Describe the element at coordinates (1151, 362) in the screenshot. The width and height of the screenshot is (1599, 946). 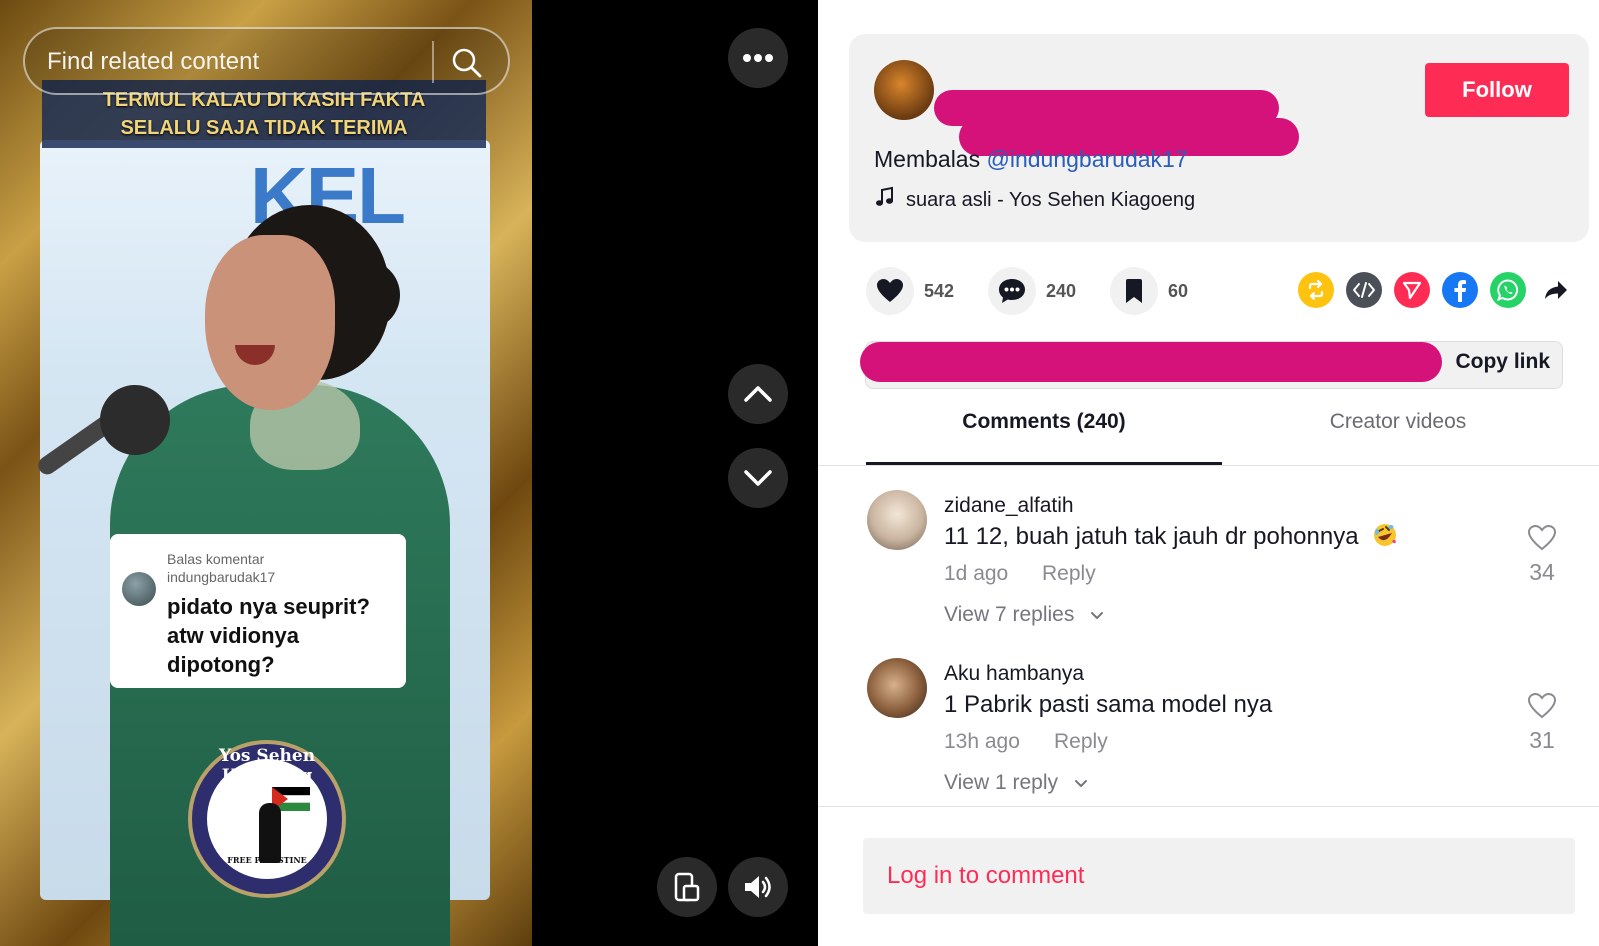
I see `share-url-redacted` at that location.